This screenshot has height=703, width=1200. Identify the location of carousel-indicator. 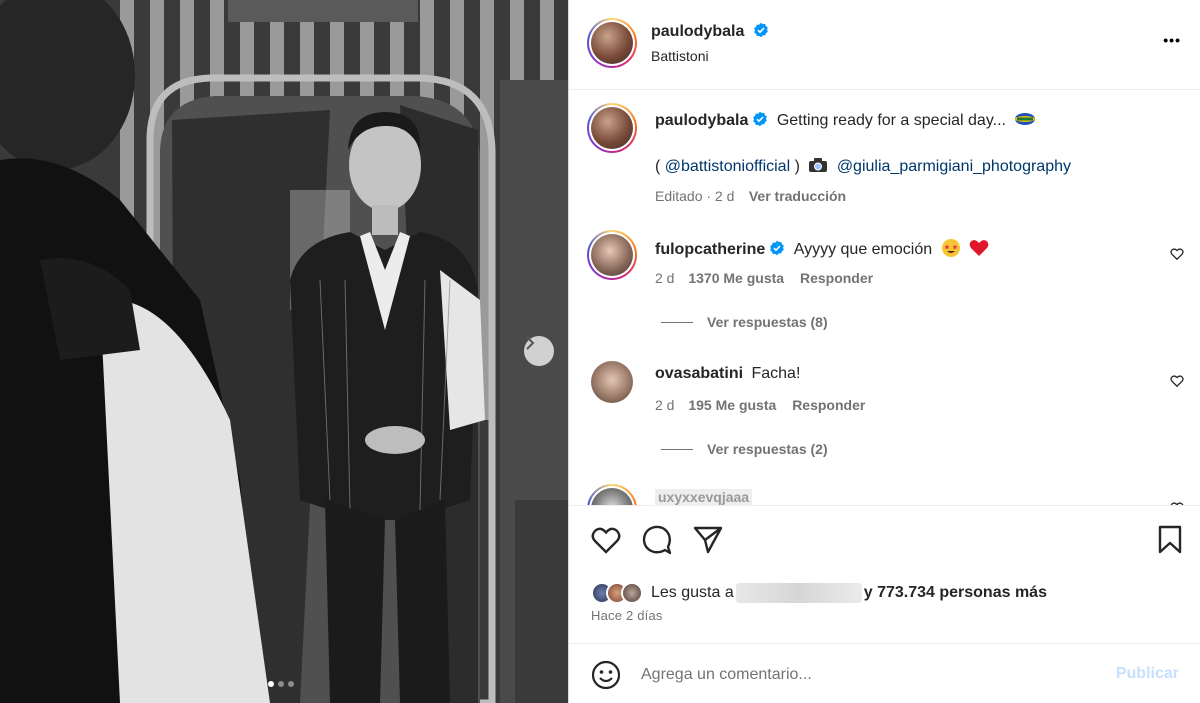
(281, 684).